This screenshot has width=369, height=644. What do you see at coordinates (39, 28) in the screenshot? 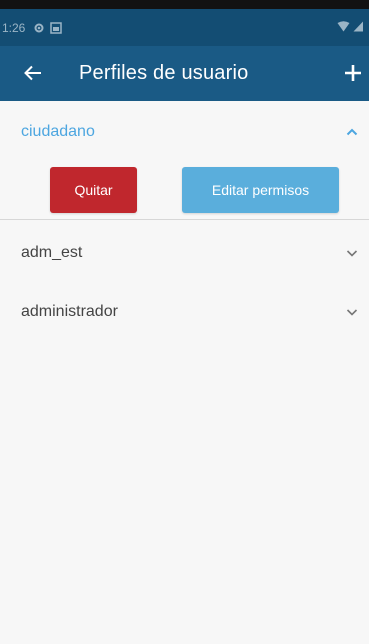
I see `settings-icon` at bounding box center [39, 28].